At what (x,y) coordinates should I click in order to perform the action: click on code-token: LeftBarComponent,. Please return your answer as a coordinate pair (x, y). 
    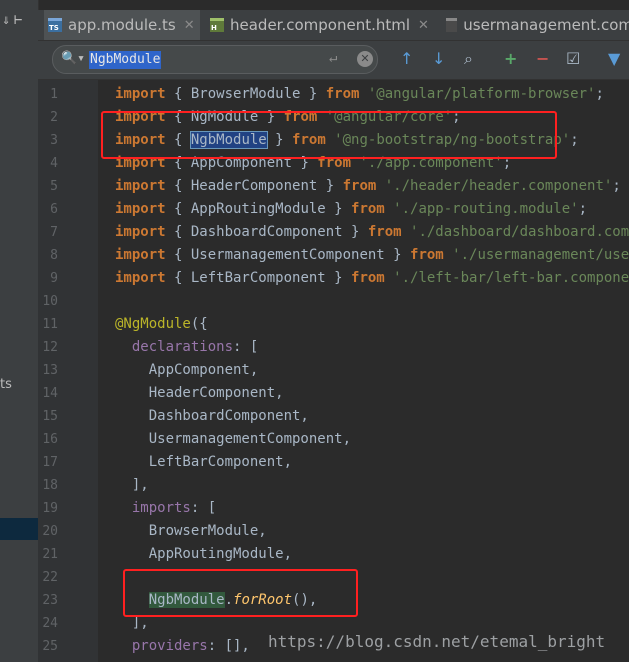
    Looking at the image, I should click on (204, 462).